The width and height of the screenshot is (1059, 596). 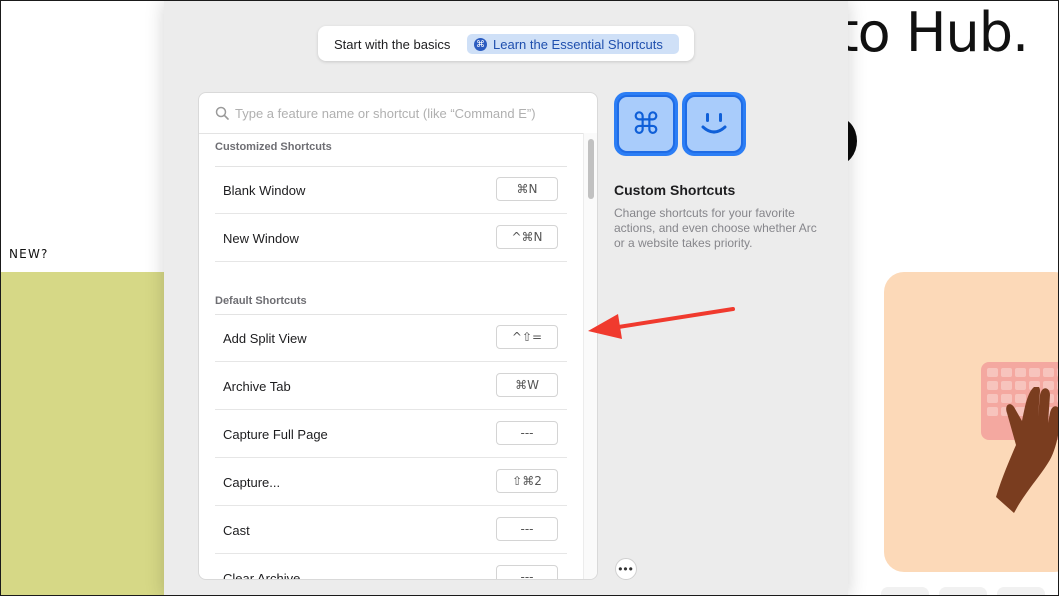 What do you see at coordinates (391, 386) in the screenshot?
I see `shortcut-row-archive-tab: Archive Tab ⌘W` at bounding box center [391, 386].